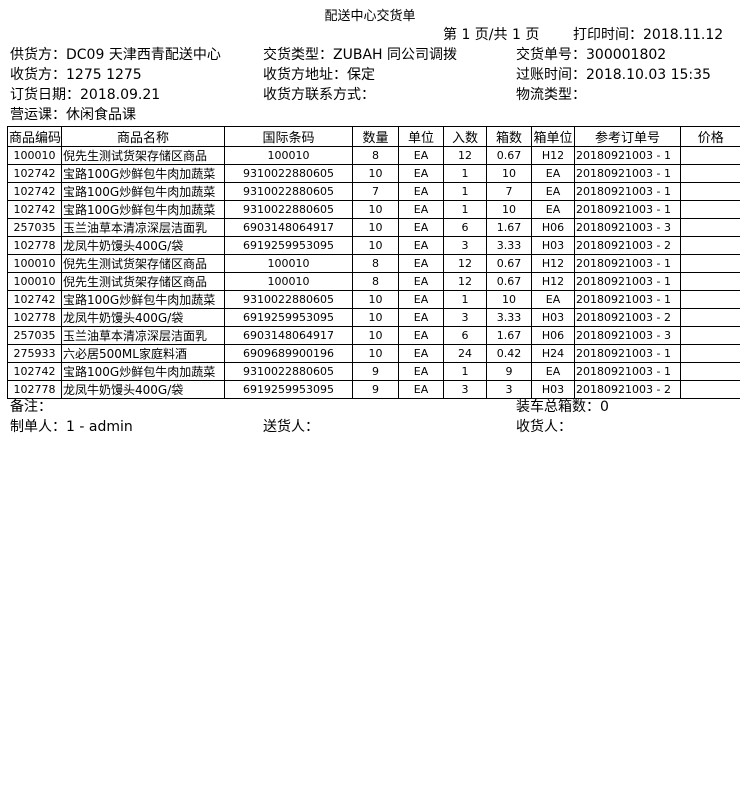 The image size is (740, 790). Describe the element at coordinates (143, 353) in the screenshot. I see `cell-product-name: 六必居500ML家庭料酒` at that location.